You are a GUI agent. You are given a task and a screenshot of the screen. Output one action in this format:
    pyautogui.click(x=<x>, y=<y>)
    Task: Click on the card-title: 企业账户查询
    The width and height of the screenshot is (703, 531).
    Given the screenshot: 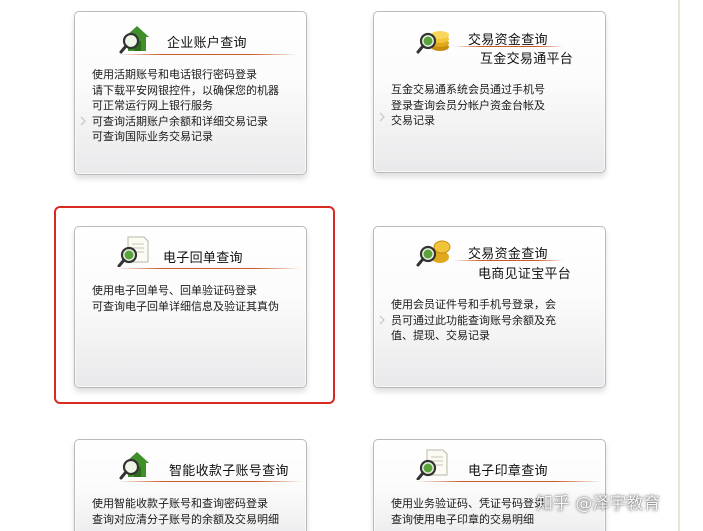 What is the action you would take?
    pyautogui.click(x=207, y=43)
    